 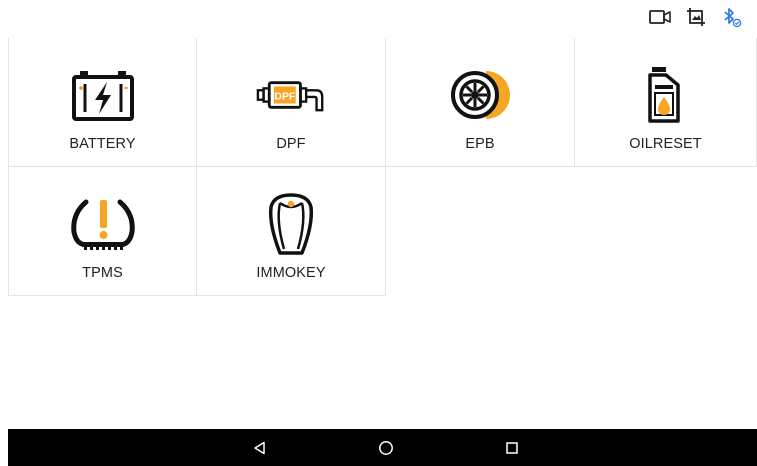 What do you see at coordinates (480, 144) in the screenshot?
I see `function-label: EPB` at bounding box center [480, 144].